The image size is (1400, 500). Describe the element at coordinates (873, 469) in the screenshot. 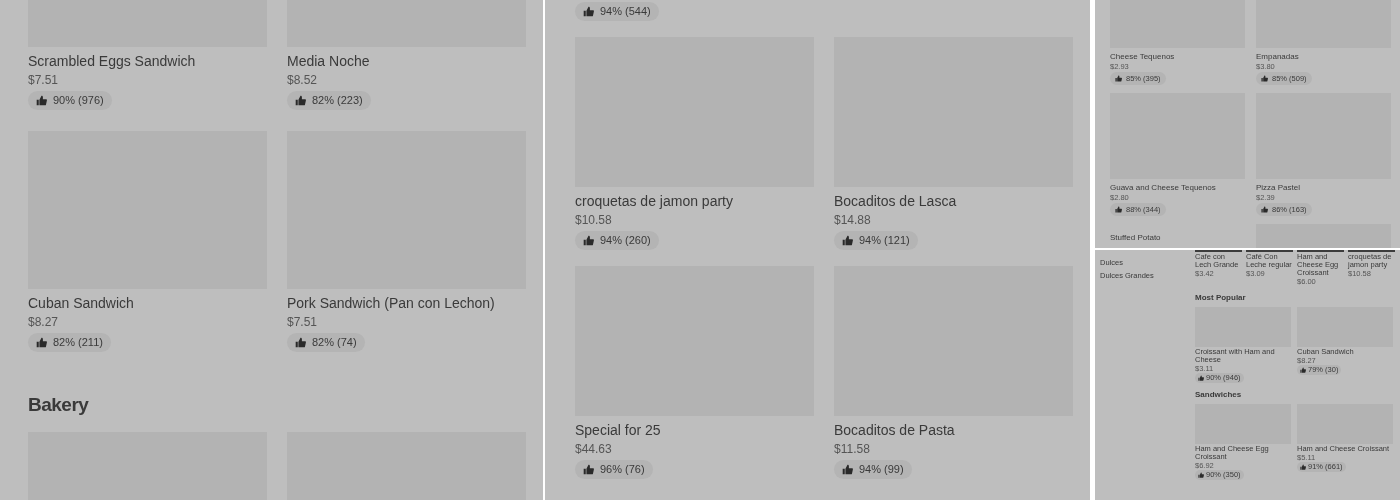

I see `rating-badge: 94% (99)` at that location.